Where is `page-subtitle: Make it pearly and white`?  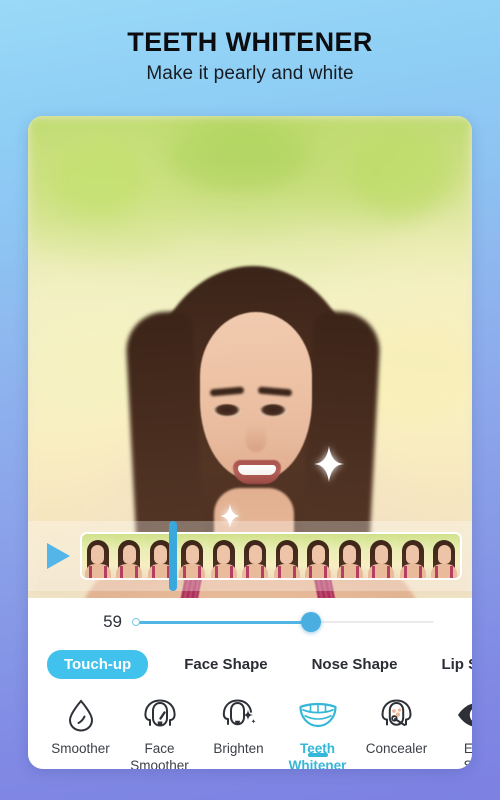 page-subtitle: Make it pearly and white is located at coordinates (250, 74).